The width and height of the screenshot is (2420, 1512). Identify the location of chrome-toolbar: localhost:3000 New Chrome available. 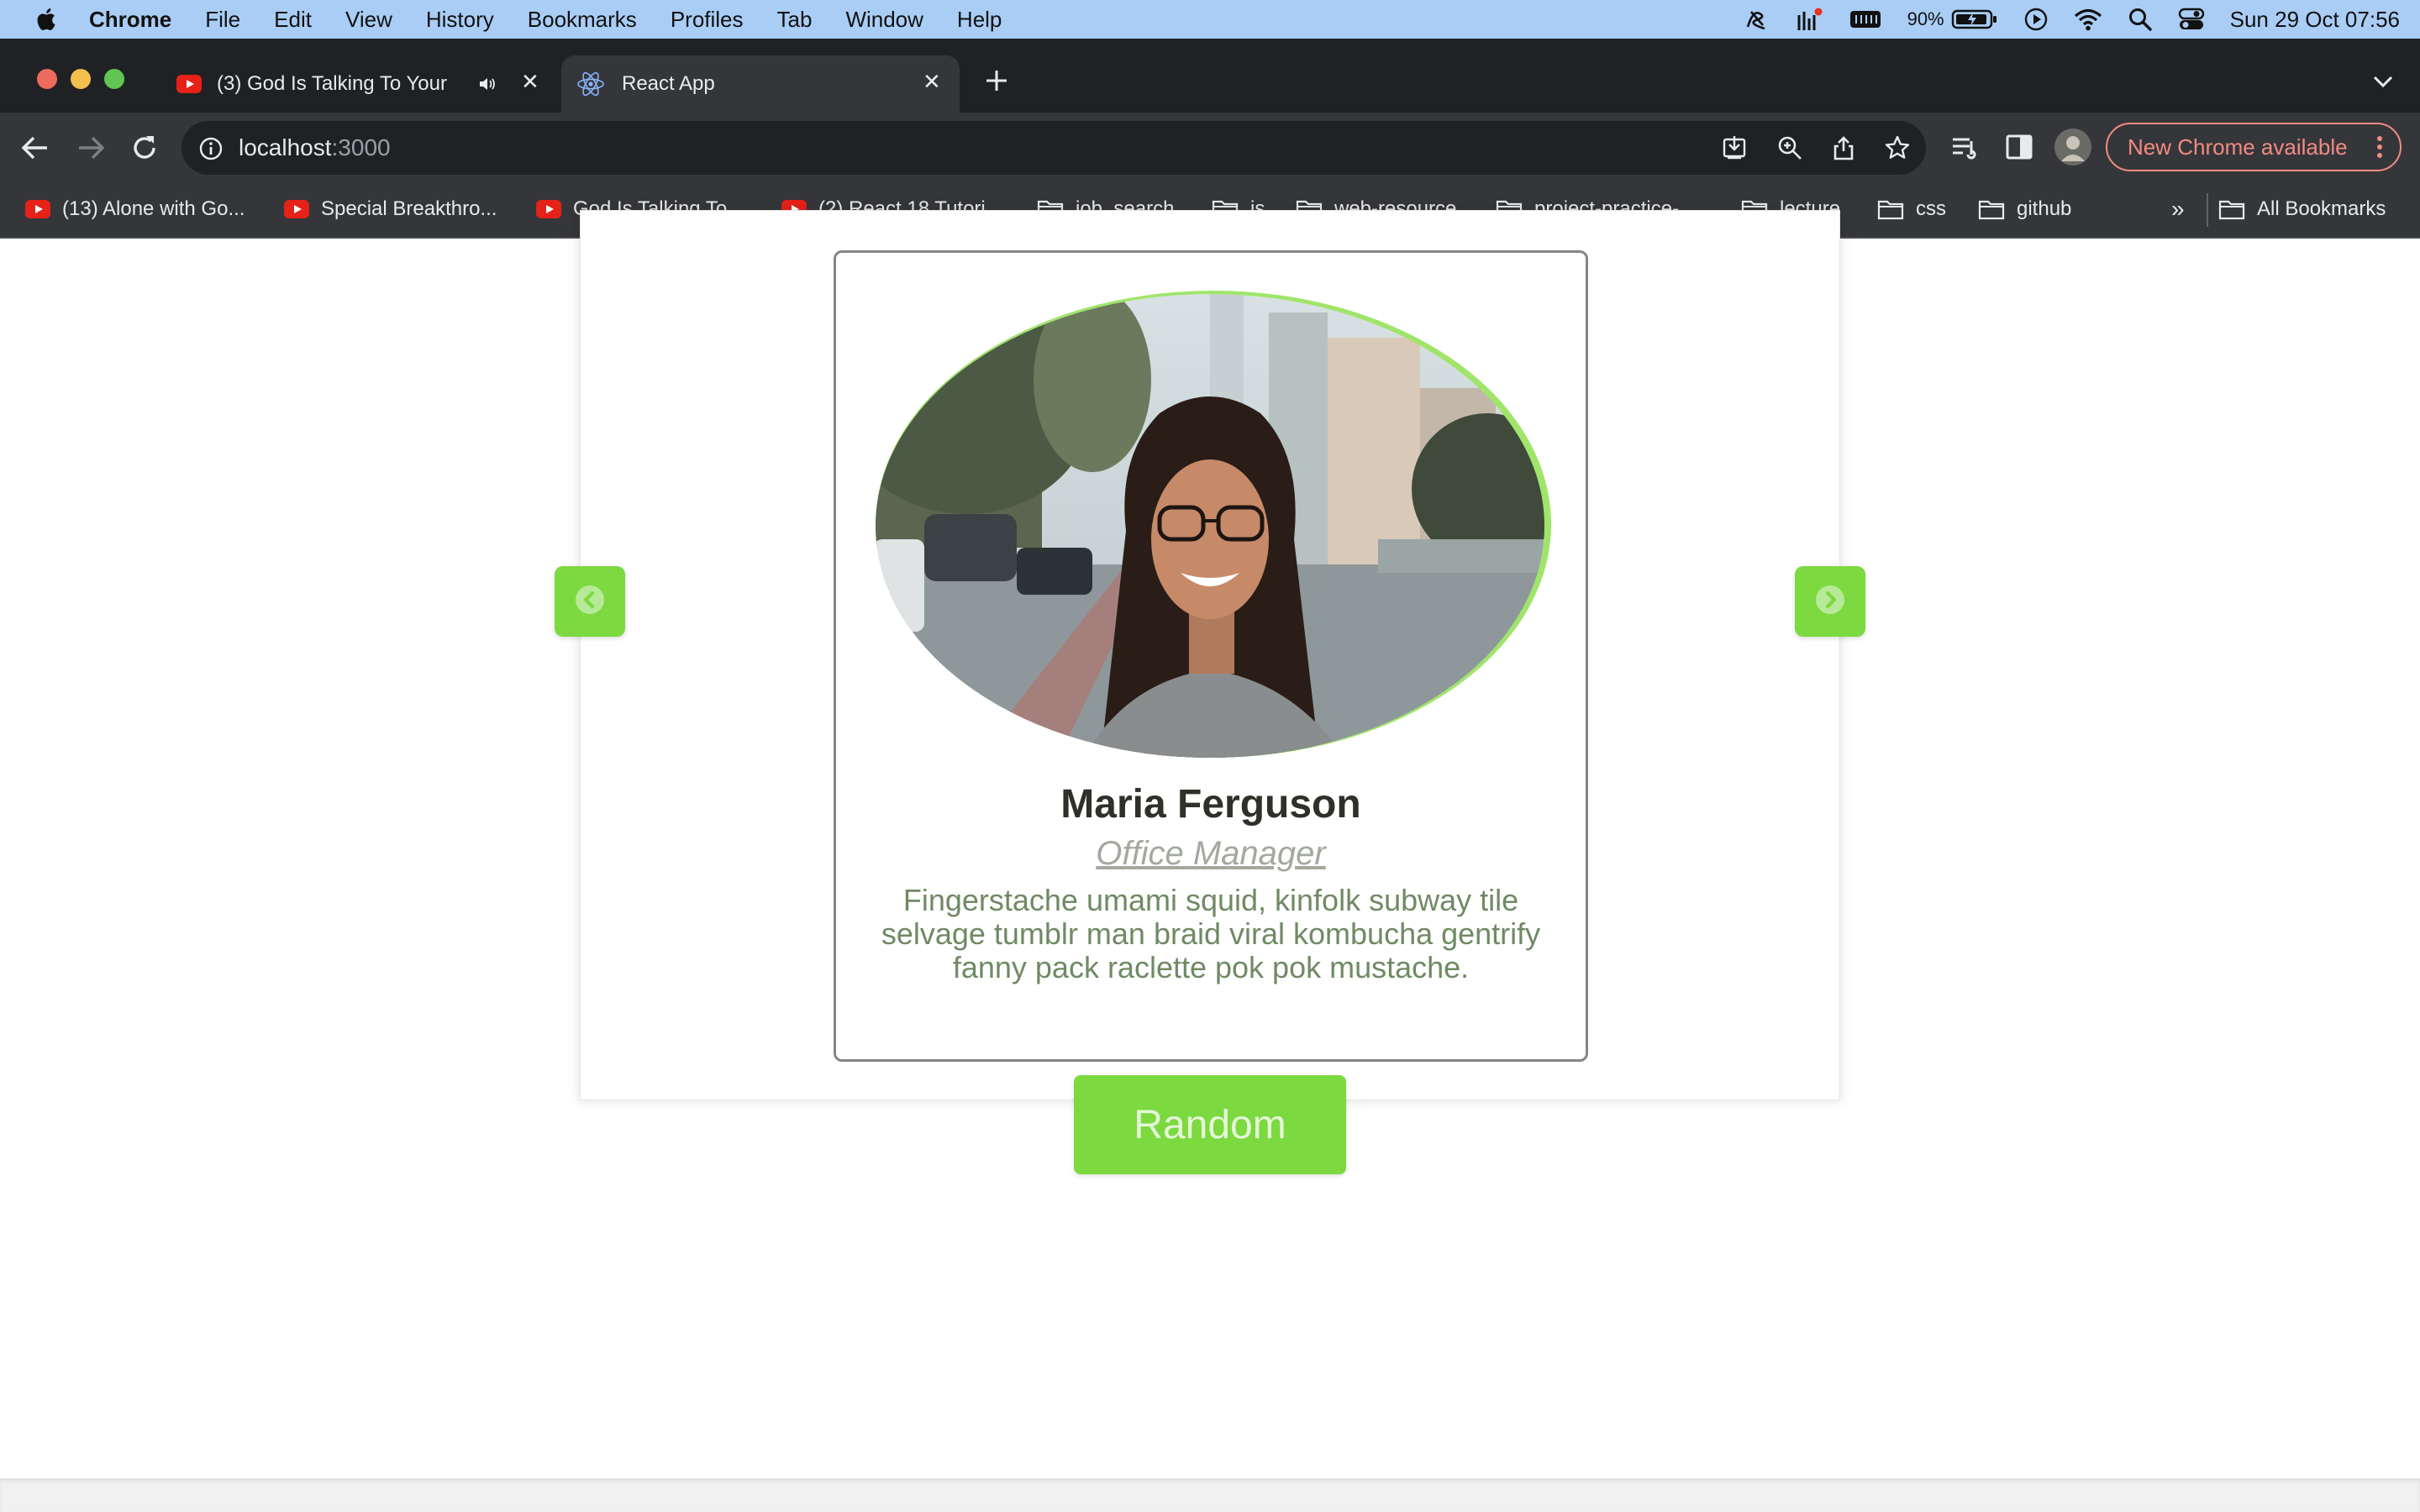
(1210, 148).